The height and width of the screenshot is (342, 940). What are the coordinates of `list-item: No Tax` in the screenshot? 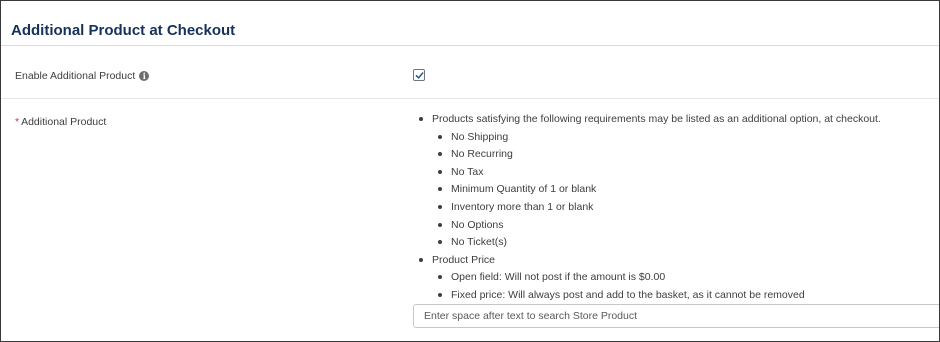 It's located at (461, 172).